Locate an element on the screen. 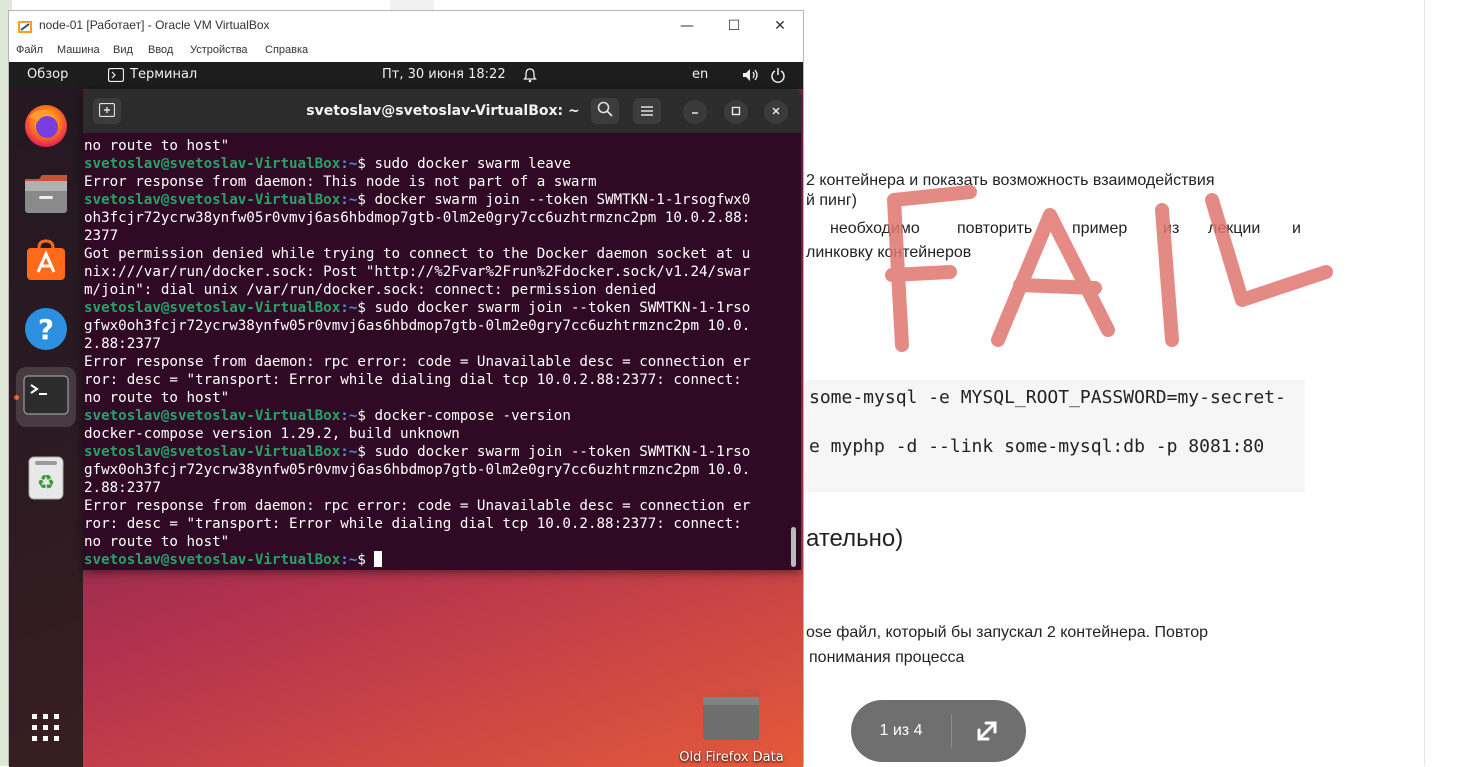 Image resolution: width=1462 pixels, height=767 pixels. dock-firefox is located at coordinates (46, 128).